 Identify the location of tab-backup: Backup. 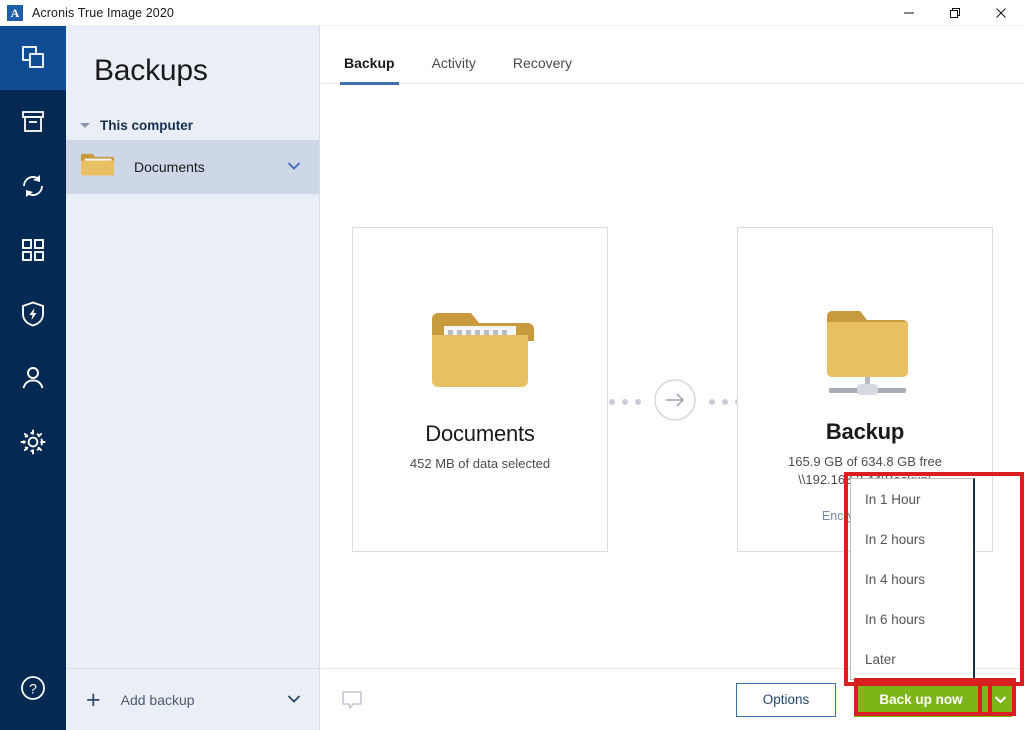
(369, 70).